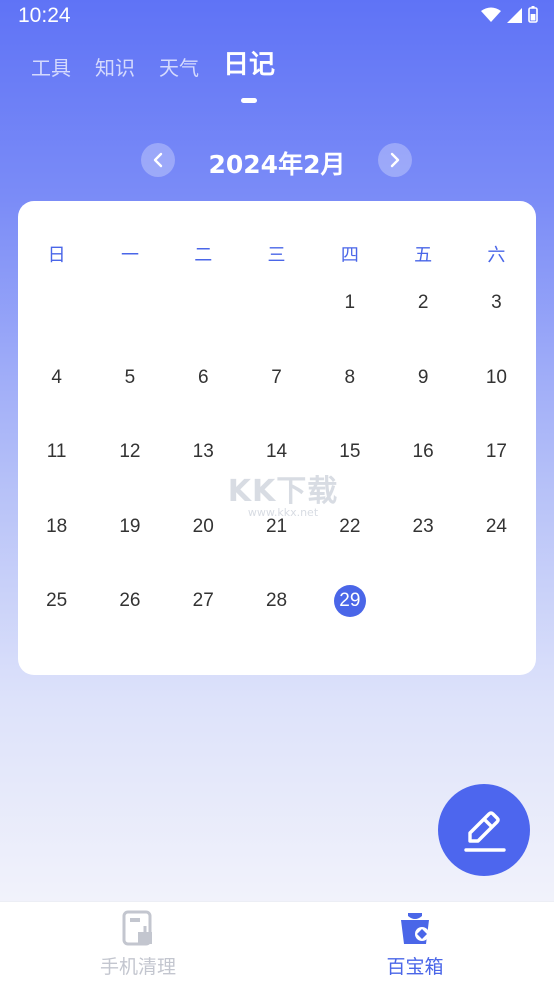 The height and width of the screenshot is (985, 554). Describe the element at coordinates (203, 451) in the screenshot. I see `calendar-day-number: 13` at that location.